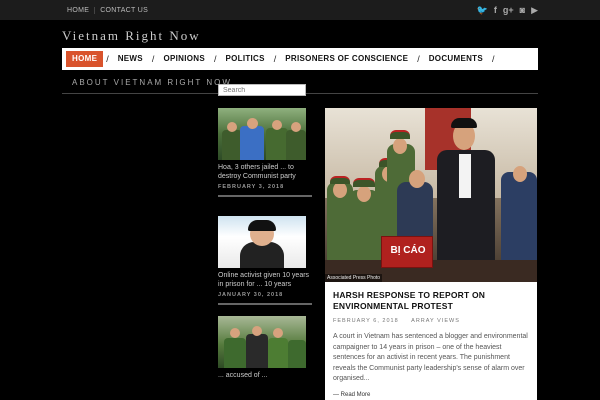  What do you see at coordinates (251, 295) in the screenshot?
I see `post-date: JANUARY 30, 2018` at bounding box center [251, 295].